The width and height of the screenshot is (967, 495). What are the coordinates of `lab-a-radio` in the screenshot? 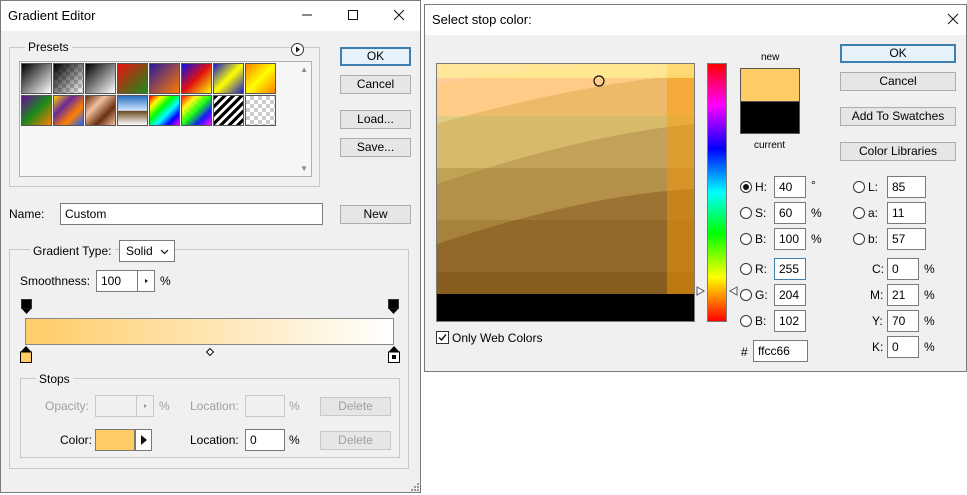 It's located at (859, 213).